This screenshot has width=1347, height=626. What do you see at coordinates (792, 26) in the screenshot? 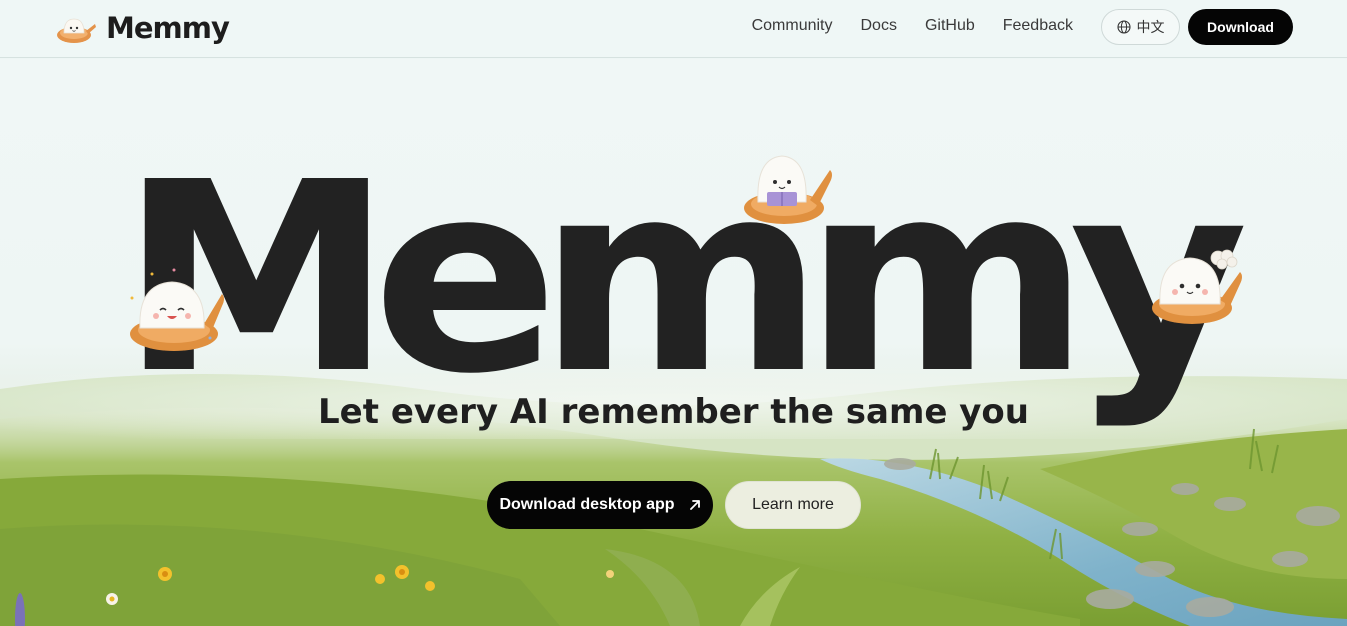
I see `nav-link-community: Community` at bounding box center [792, 26].